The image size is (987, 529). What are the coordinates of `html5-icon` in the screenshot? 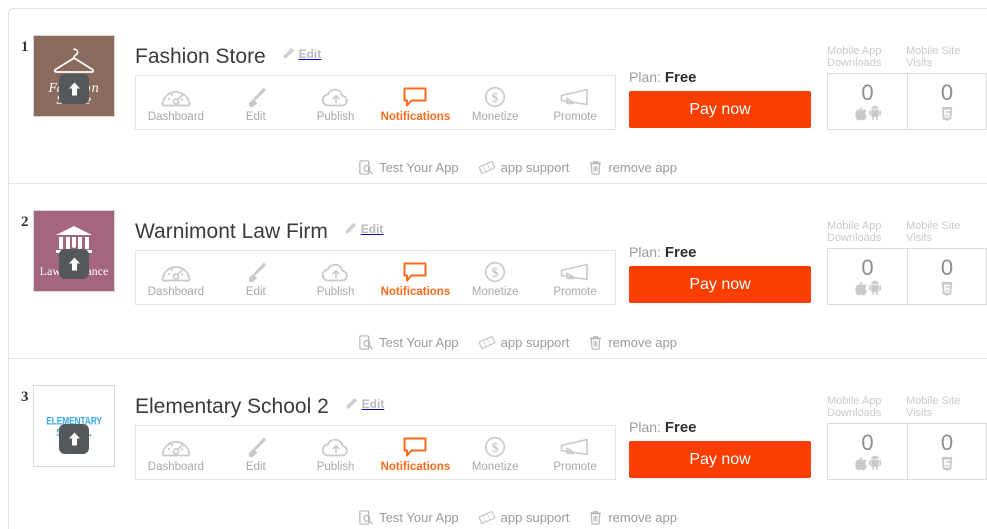 It's located at (947, 463).